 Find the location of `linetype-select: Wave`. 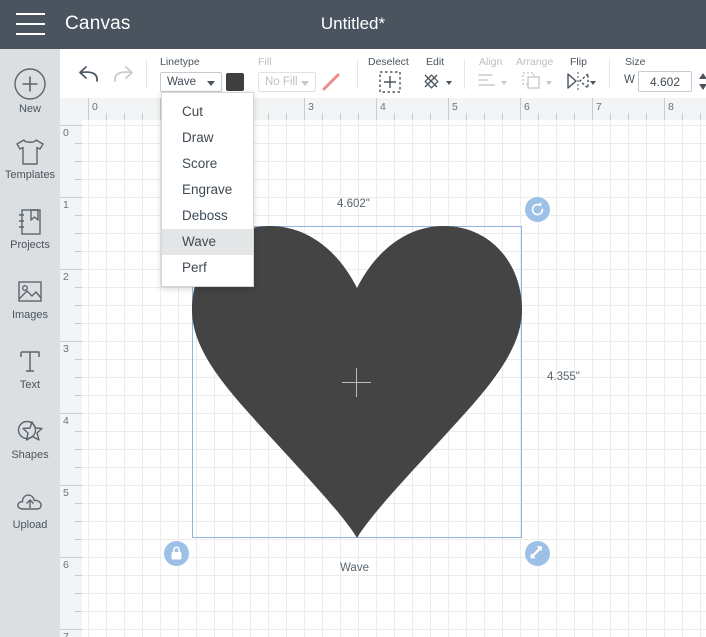

linetype-select: Wave is located at coordinates (191, 82).